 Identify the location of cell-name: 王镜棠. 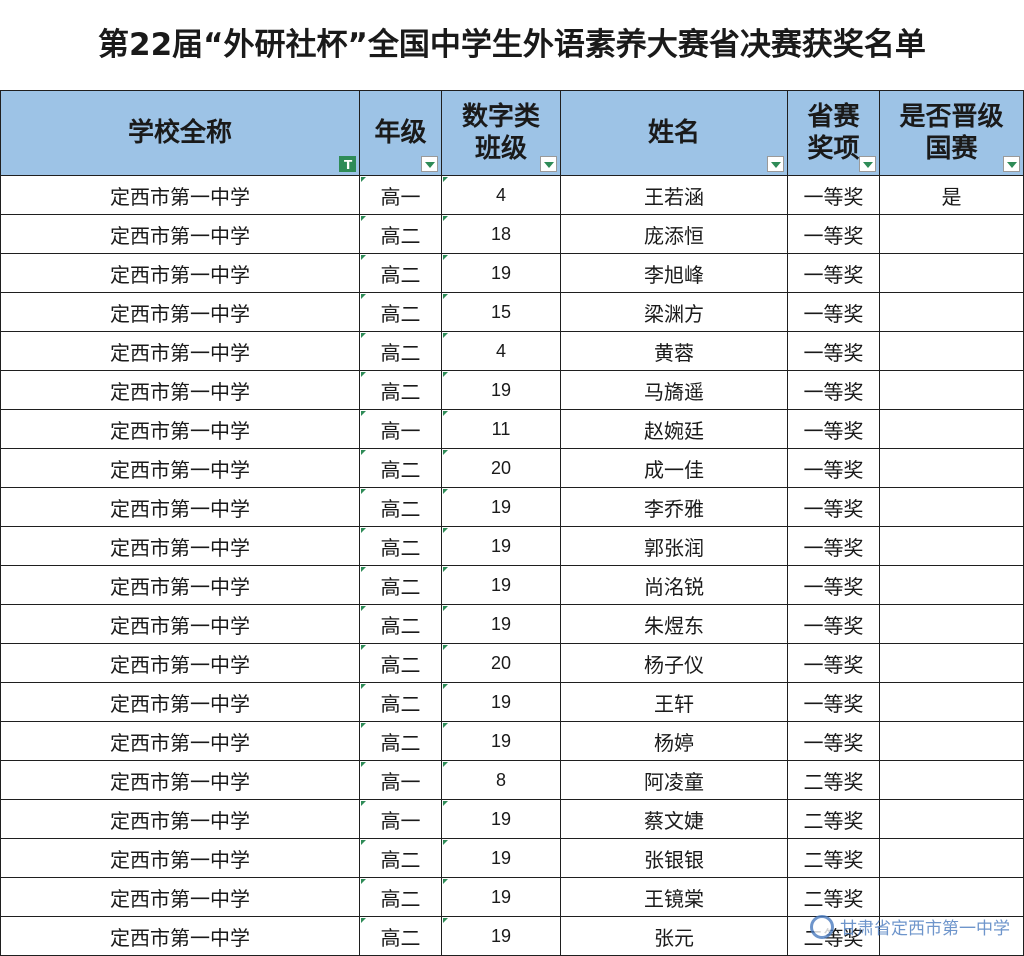
(674, 897).